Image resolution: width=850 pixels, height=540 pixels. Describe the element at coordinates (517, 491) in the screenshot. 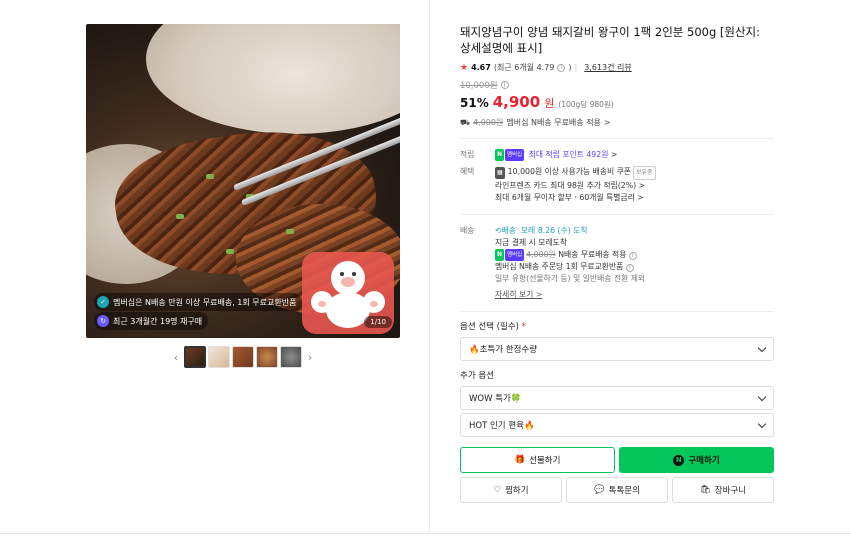

I see `wish-button-label: 찜하기` at that location.